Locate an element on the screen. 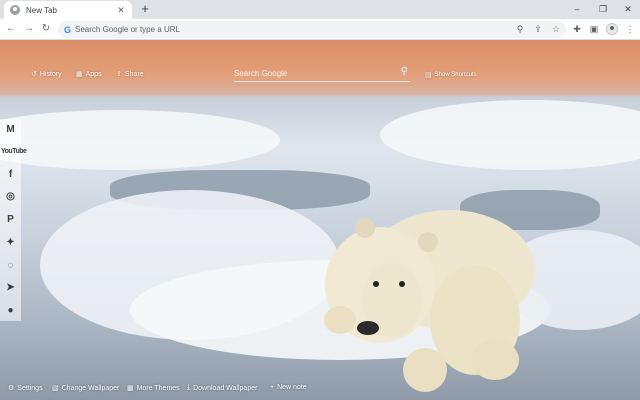  change-wallpaper-label: Change Wallpaper is located at coordinates (90, 388).